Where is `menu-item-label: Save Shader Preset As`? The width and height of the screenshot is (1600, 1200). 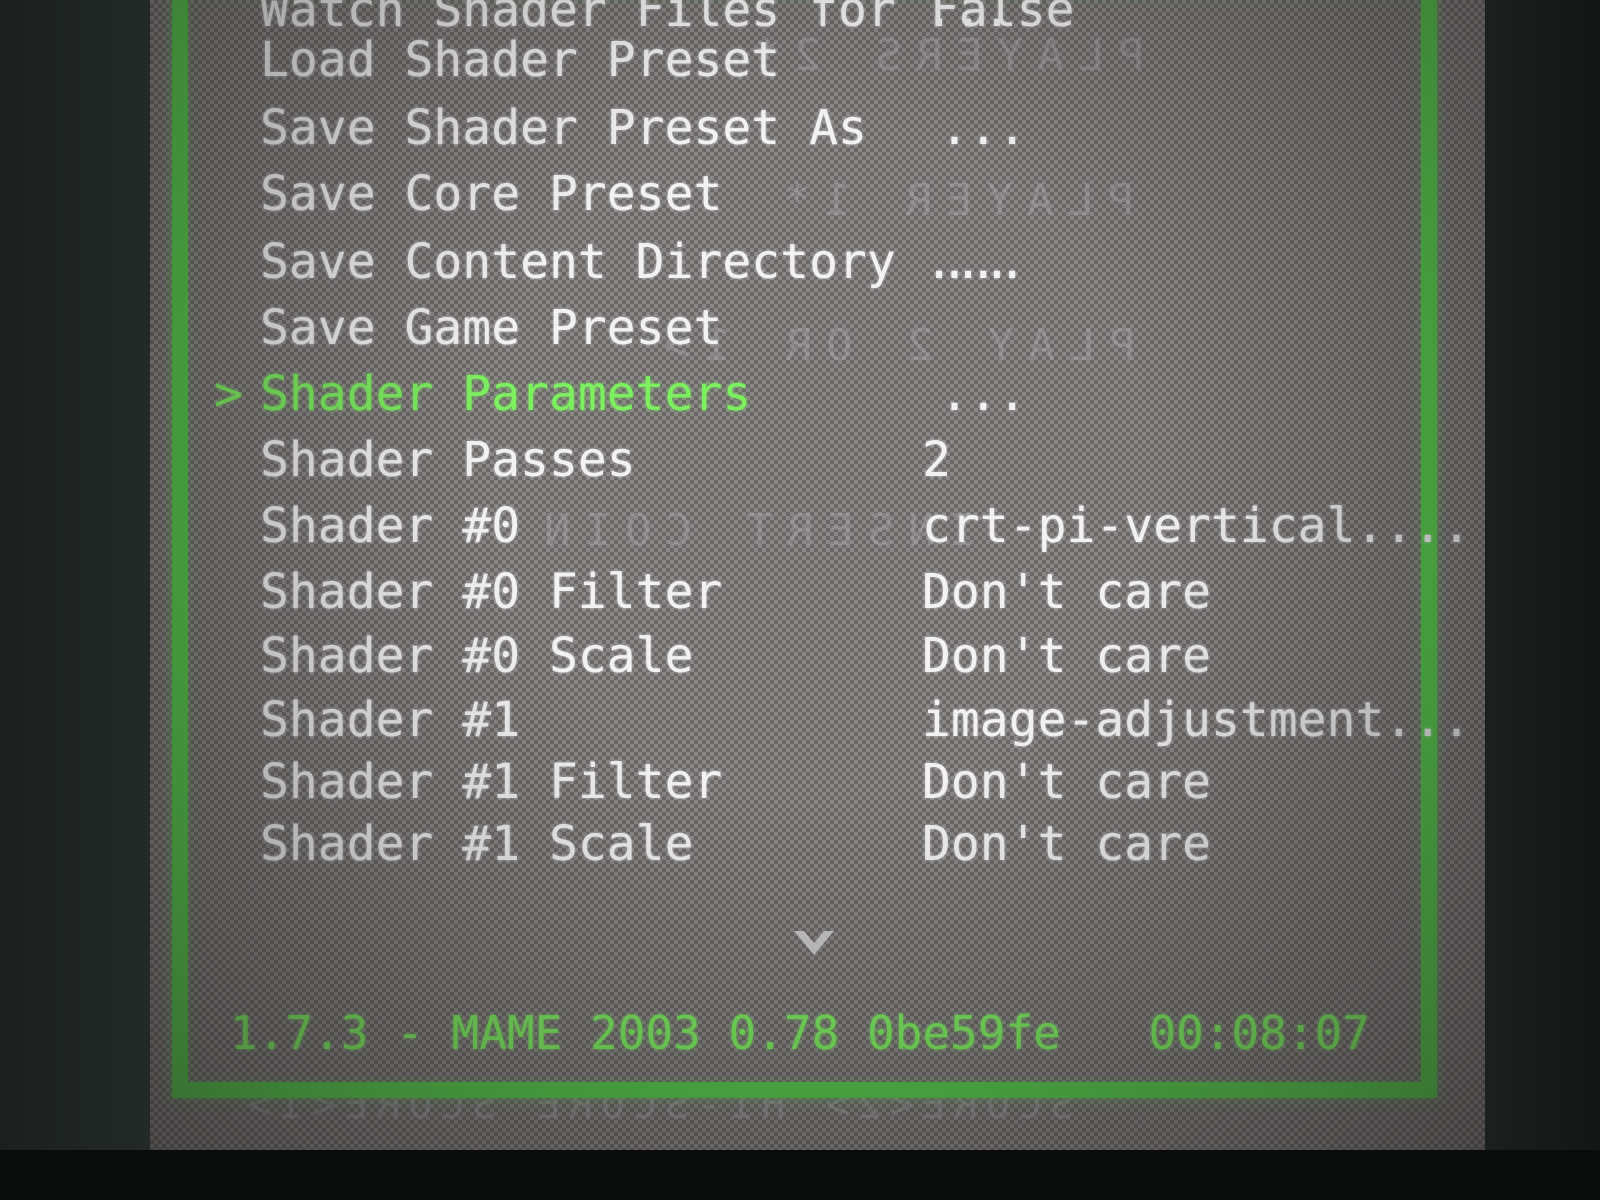
menu-item-label: Save Shader Preset As is located at coordinates (563, 128).